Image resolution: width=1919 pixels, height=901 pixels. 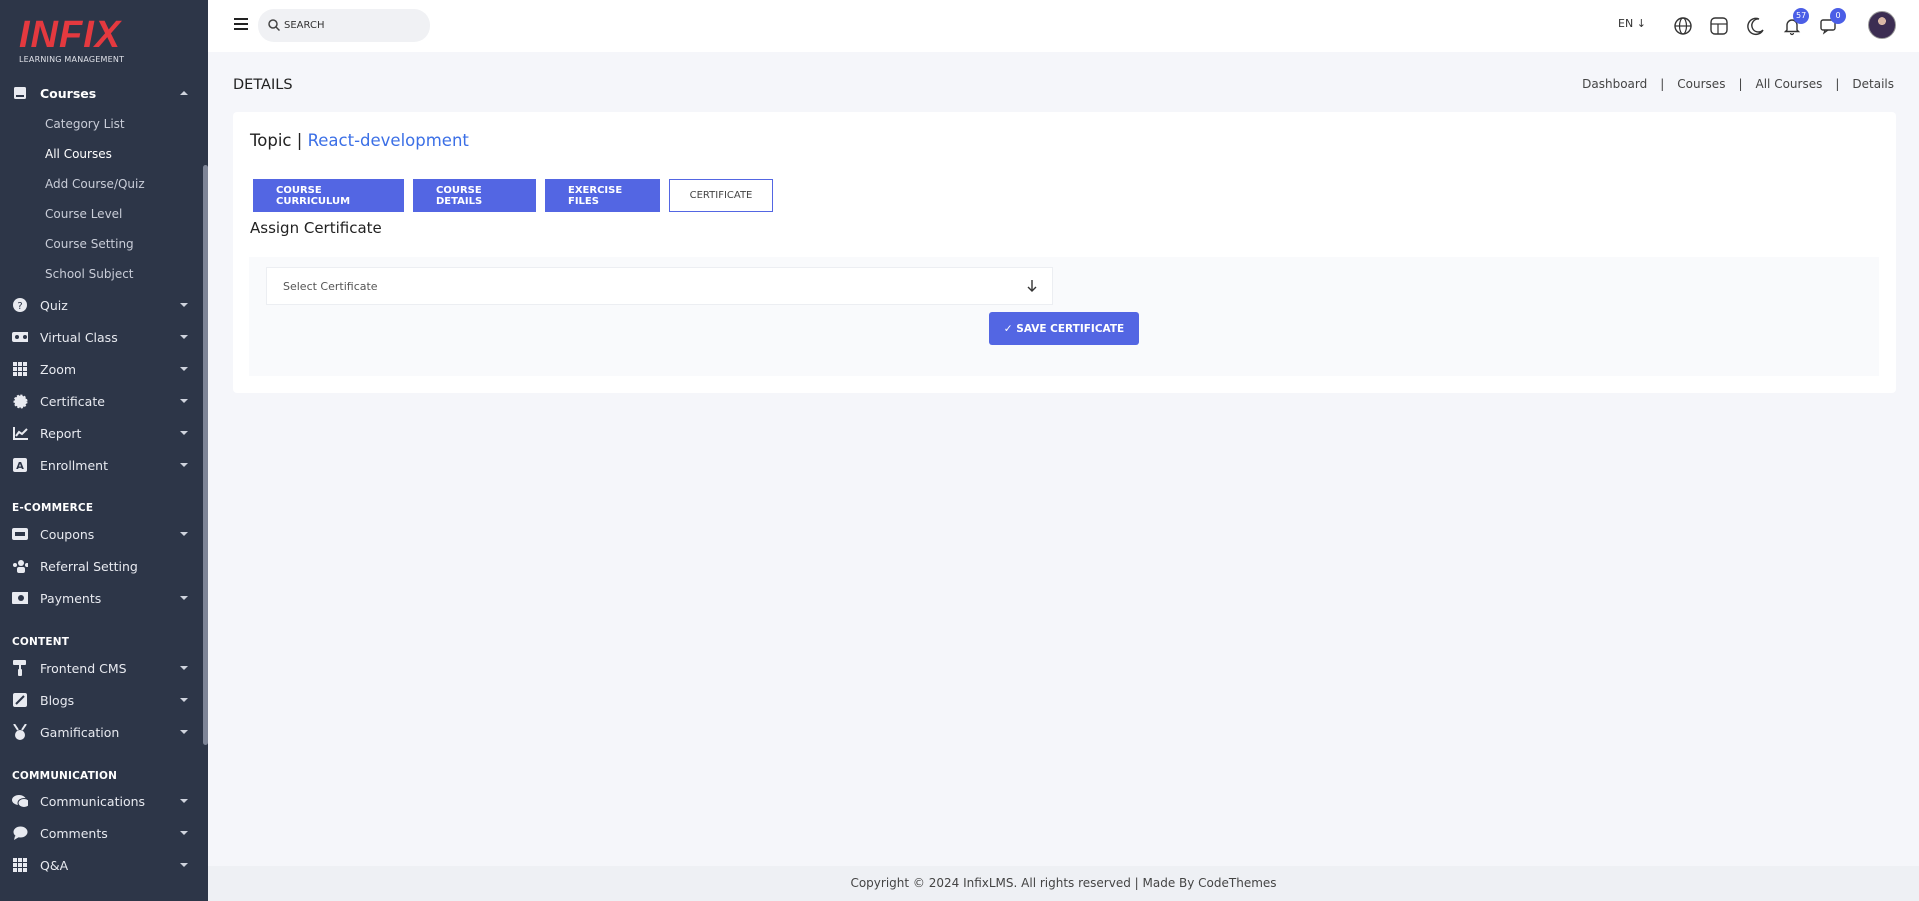 I want to click on sidebar-item-label: Quiz, so click(x=54, y=305).